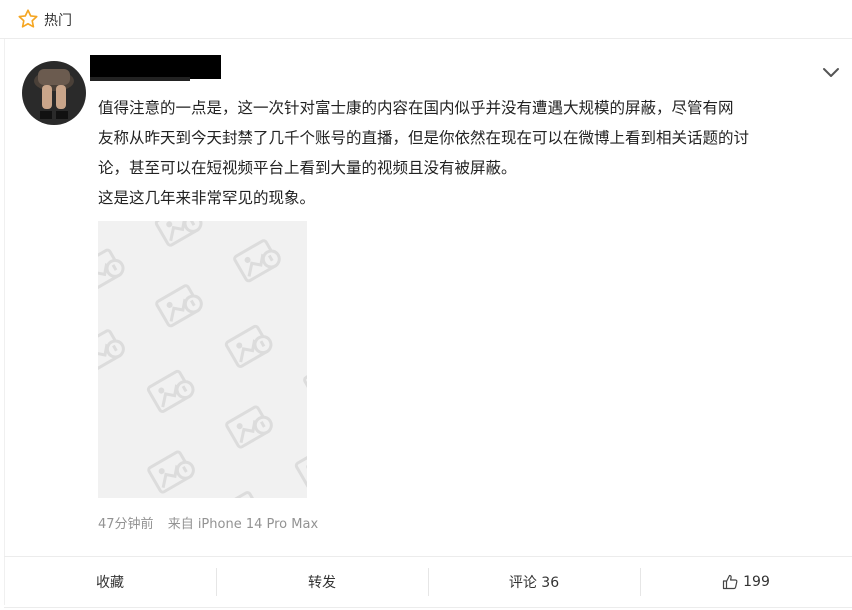 This screenshot has height=610, width=852. What do you see at coordinates (54, 93) in the screenshot?
I see `avatar` at bounding box center [54, 93].